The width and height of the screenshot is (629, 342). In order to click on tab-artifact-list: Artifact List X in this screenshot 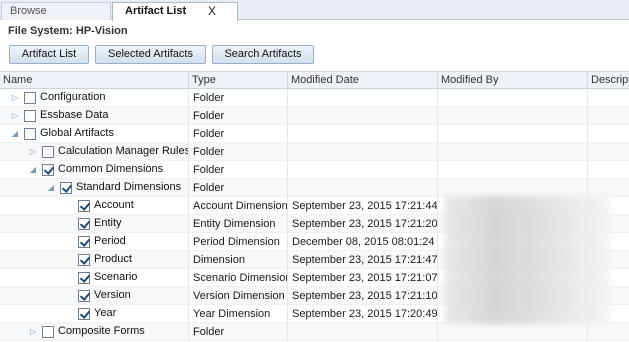, I will do `click(175, 11)`.